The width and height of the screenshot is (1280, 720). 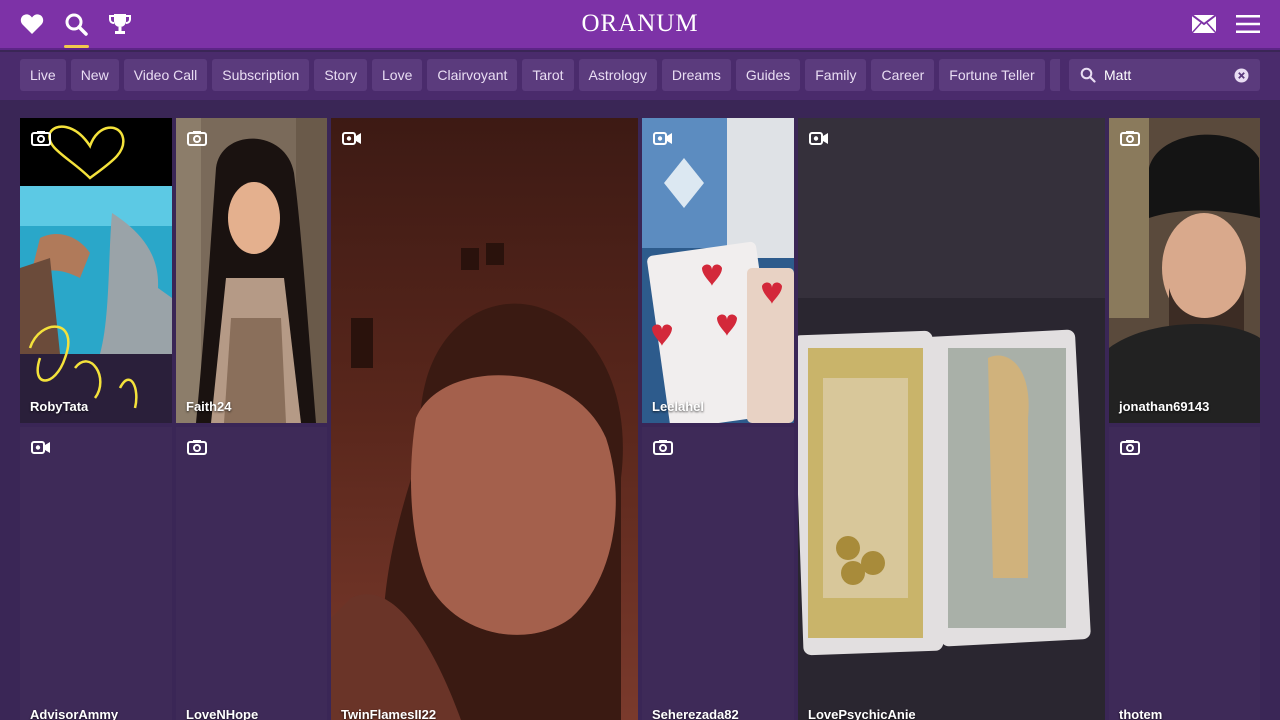 I want to click on search-input, so click(x=1166, y=75).